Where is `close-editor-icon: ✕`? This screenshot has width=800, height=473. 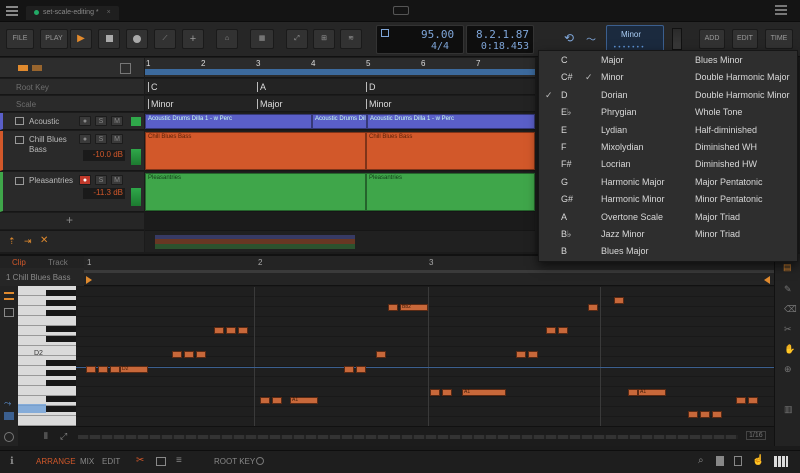
close-editor-icon: ✕ is located at coordinates (44, 240).